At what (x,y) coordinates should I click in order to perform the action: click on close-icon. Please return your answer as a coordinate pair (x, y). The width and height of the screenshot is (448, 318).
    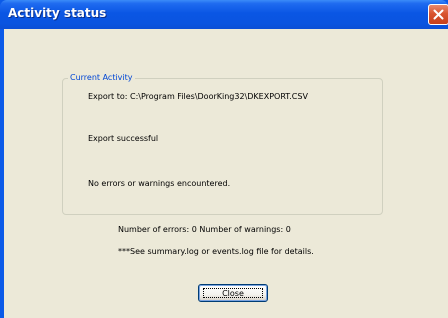
    Looking at the image, I should click on (438, 14).